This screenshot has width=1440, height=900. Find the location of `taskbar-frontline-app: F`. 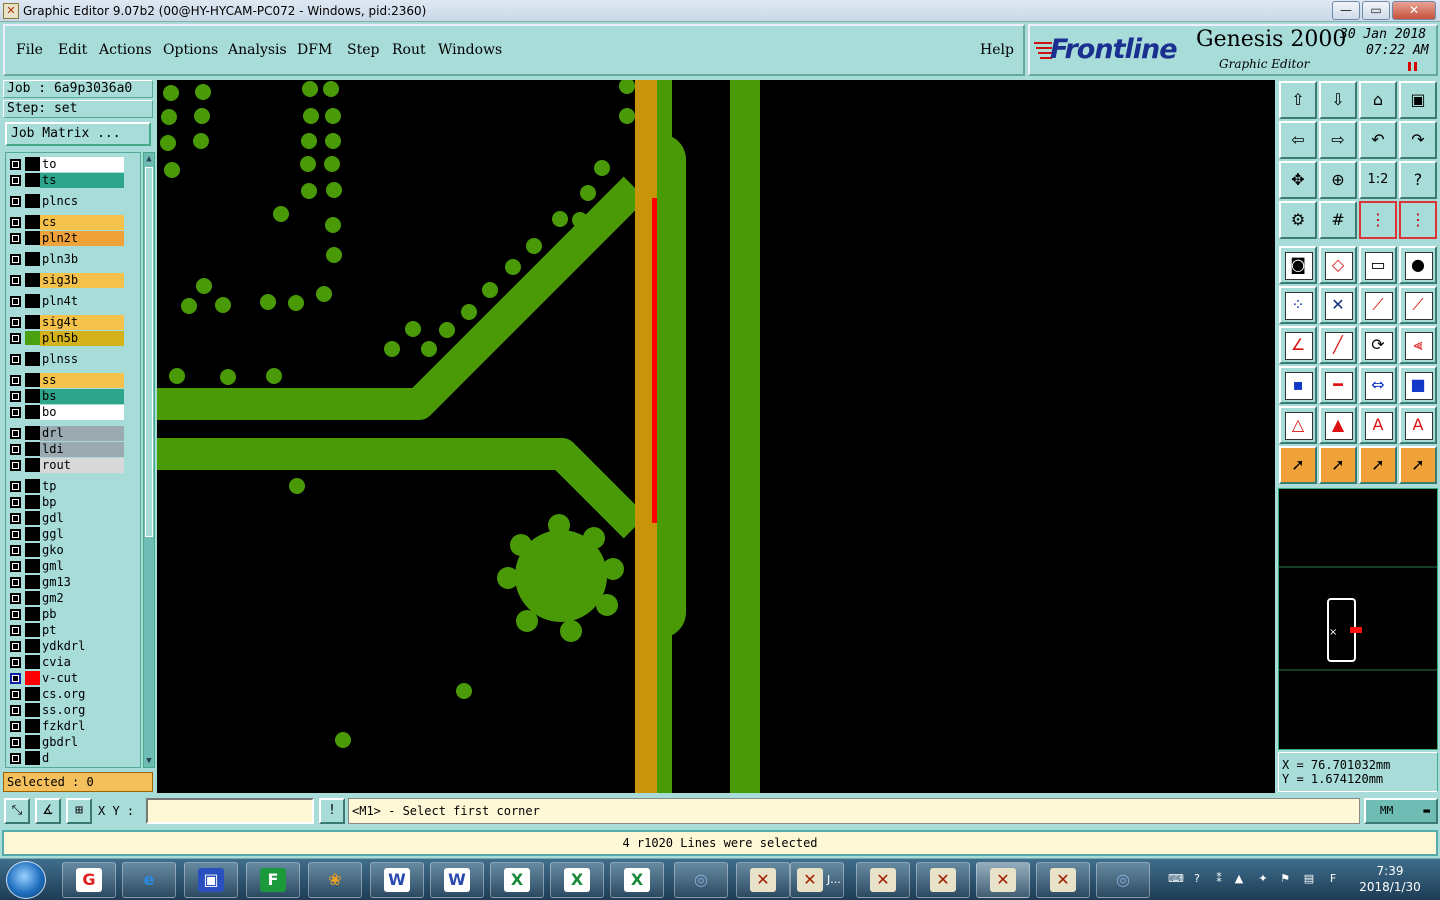

taskbar-frontline-app: F is located at coordinates (273, 880).